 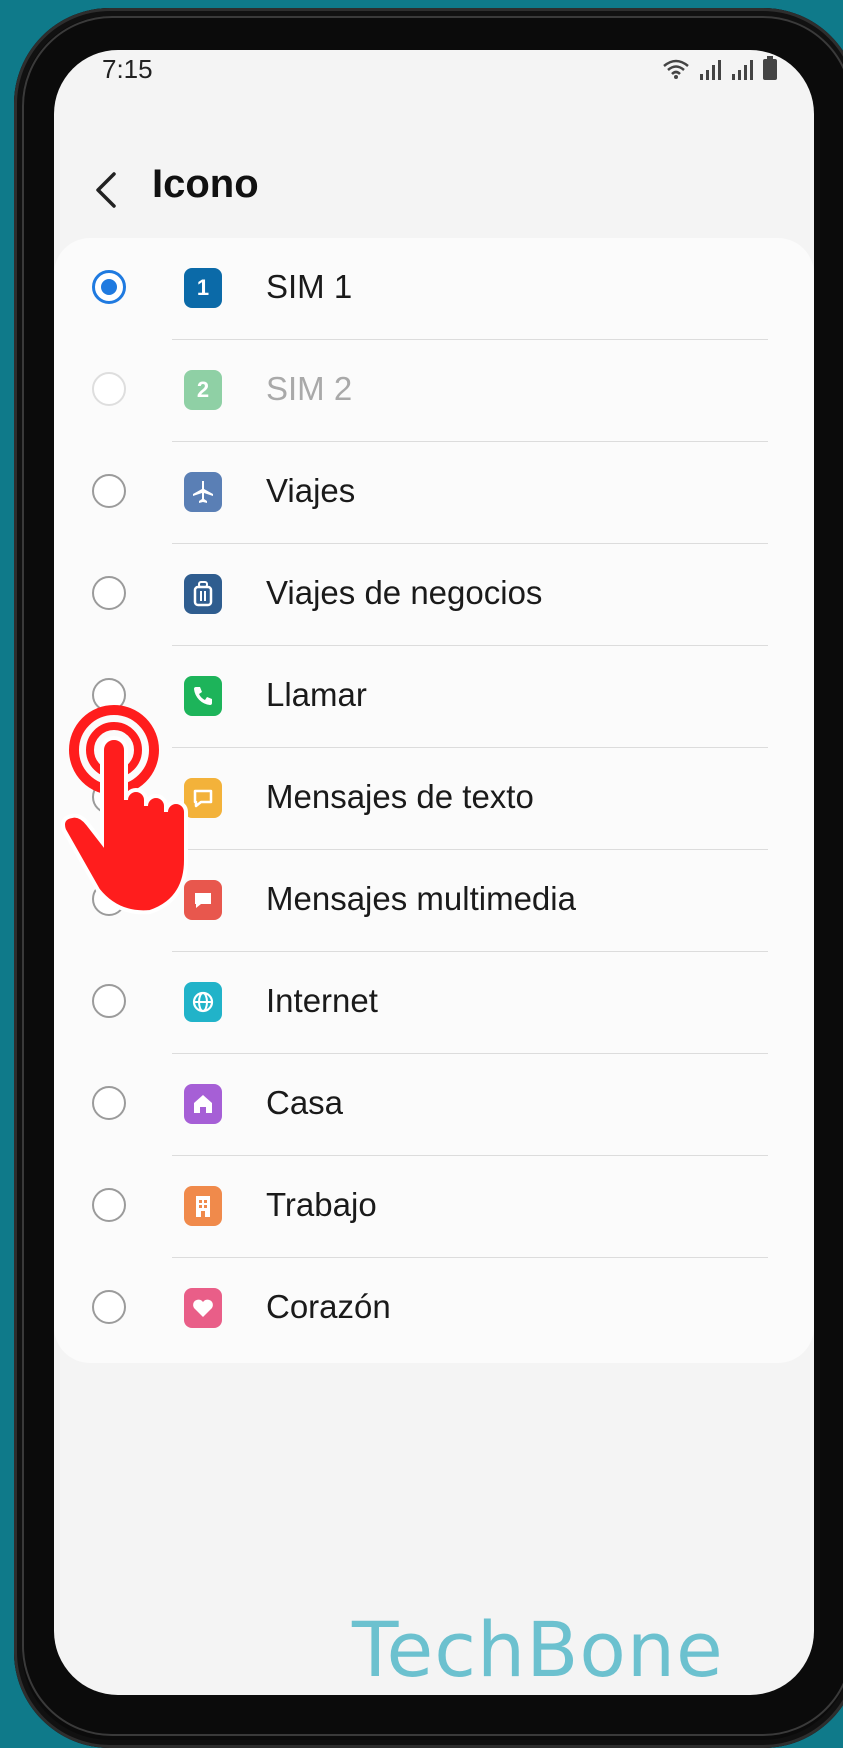 I want to click on sim-1-icon: 1, so click(x=203, y=288).